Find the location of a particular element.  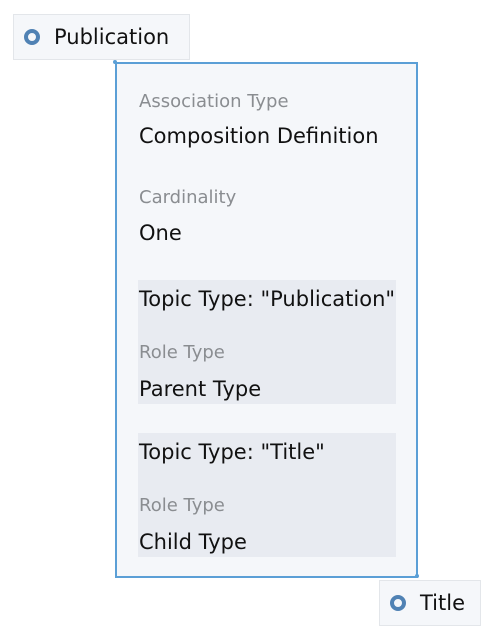

role-type-value: Child Type is located at coordinates (193, 542).